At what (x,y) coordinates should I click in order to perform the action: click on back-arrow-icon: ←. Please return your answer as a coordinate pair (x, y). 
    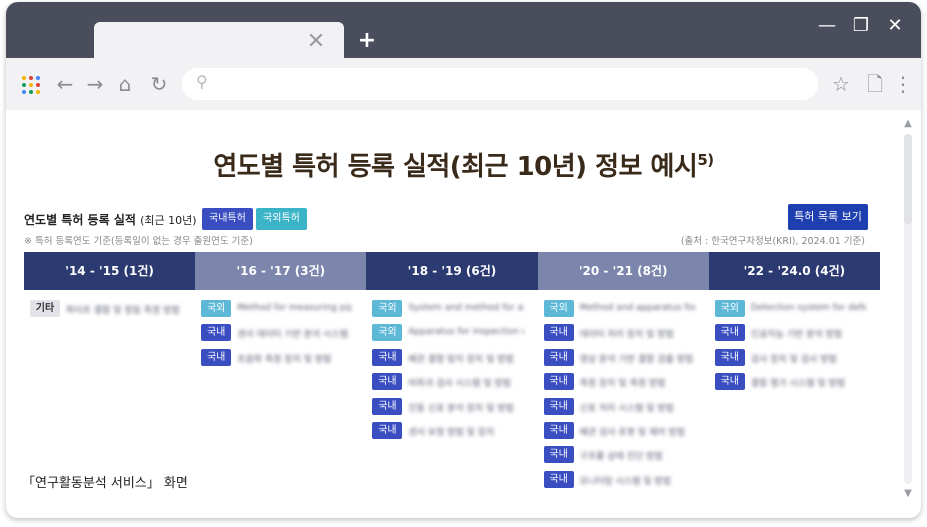
    Looking at the image, I should click on (65, 84).